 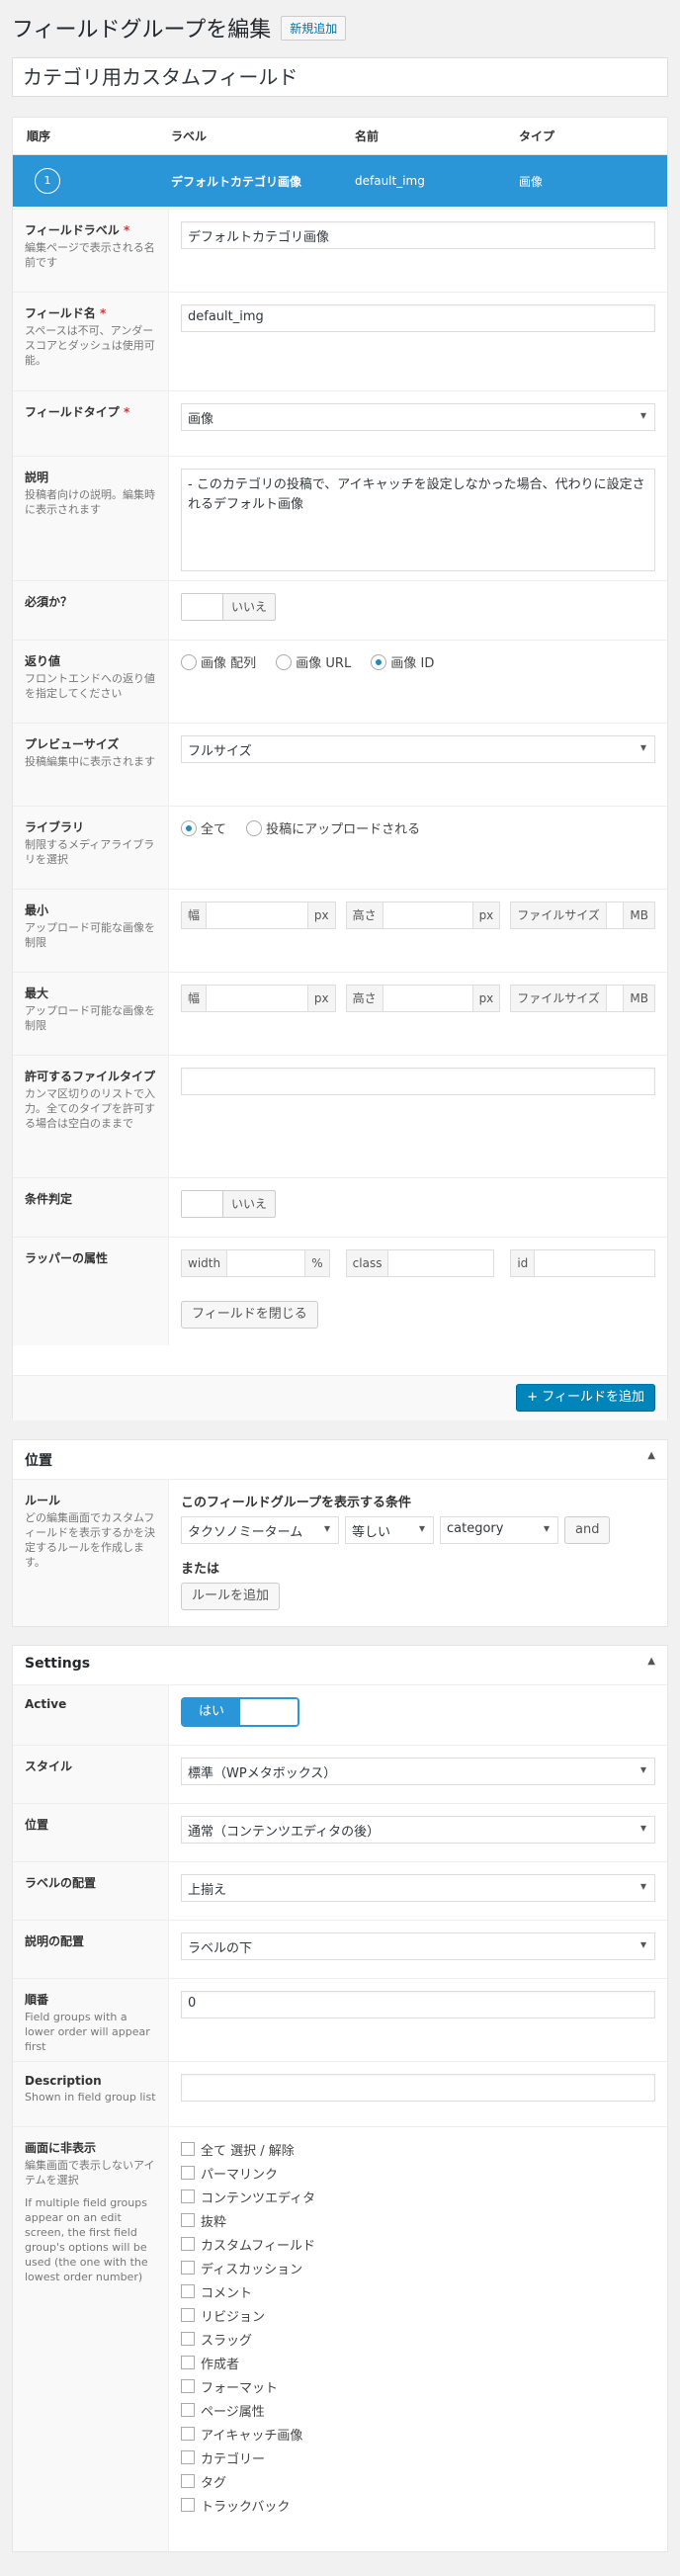 What do you see at coordinates (229, 607) in the screenshot?
I see `required-toggle: いいえ` at bounding box center [229, 607].